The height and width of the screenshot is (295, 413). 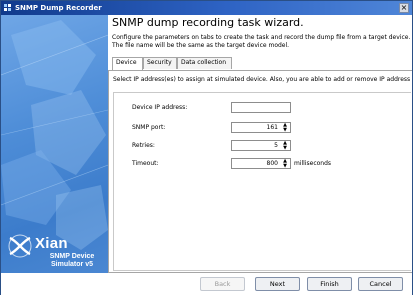 What do you see at coordinates (160, 107) in the screenshot?
I see `ip-address-label: Device IP address:` at bounding box center [160, 107].